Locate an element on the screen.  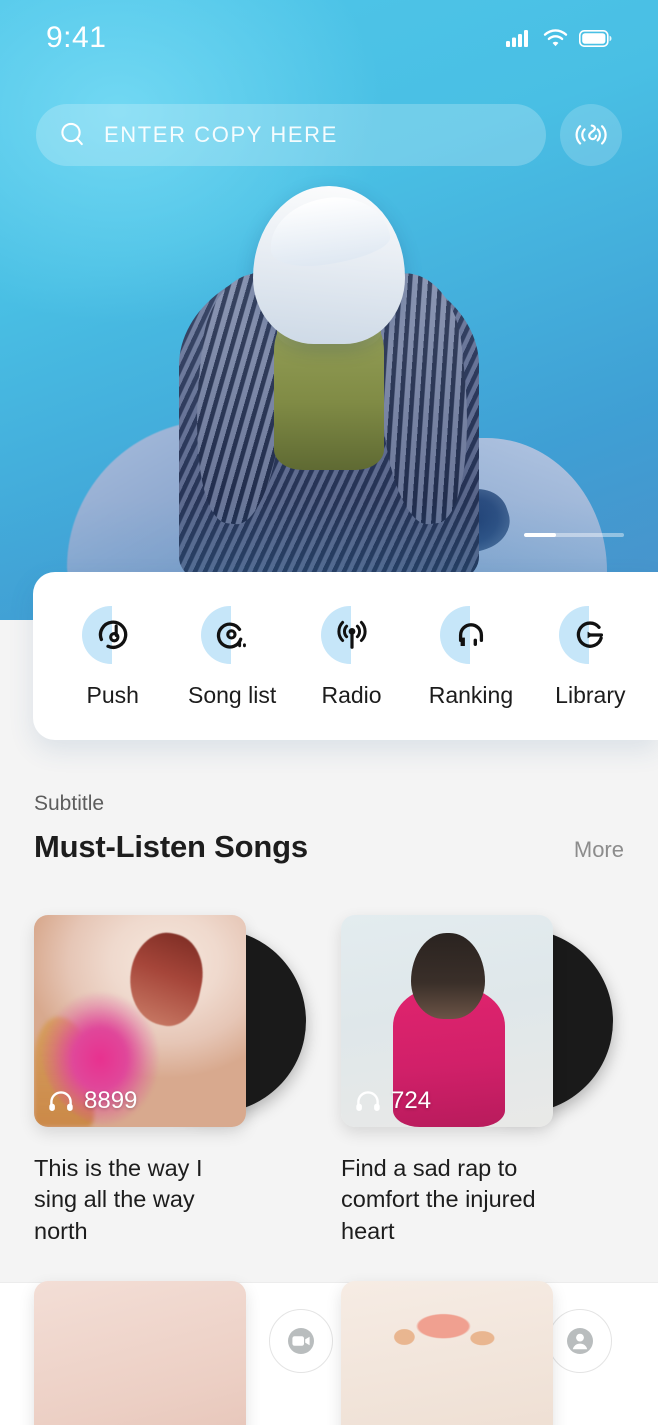
play-count: 8899 is located at coordinates (92, 1101).